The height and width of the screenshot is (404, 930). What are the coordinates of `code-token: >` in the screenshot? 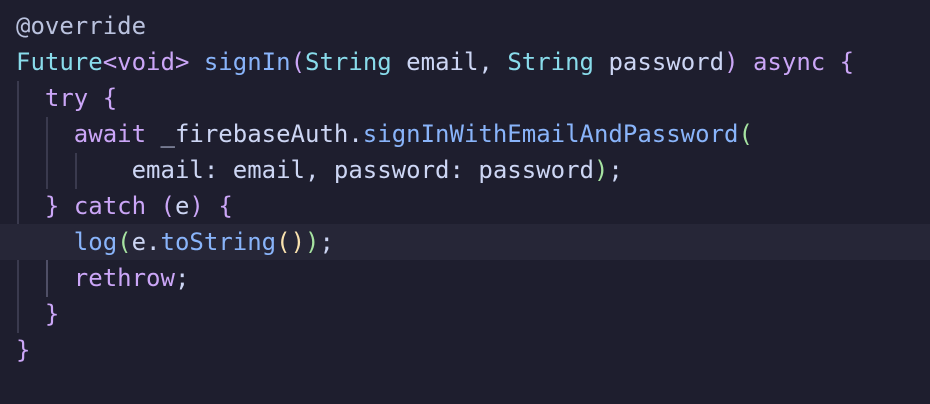 It's located at (182, 62).